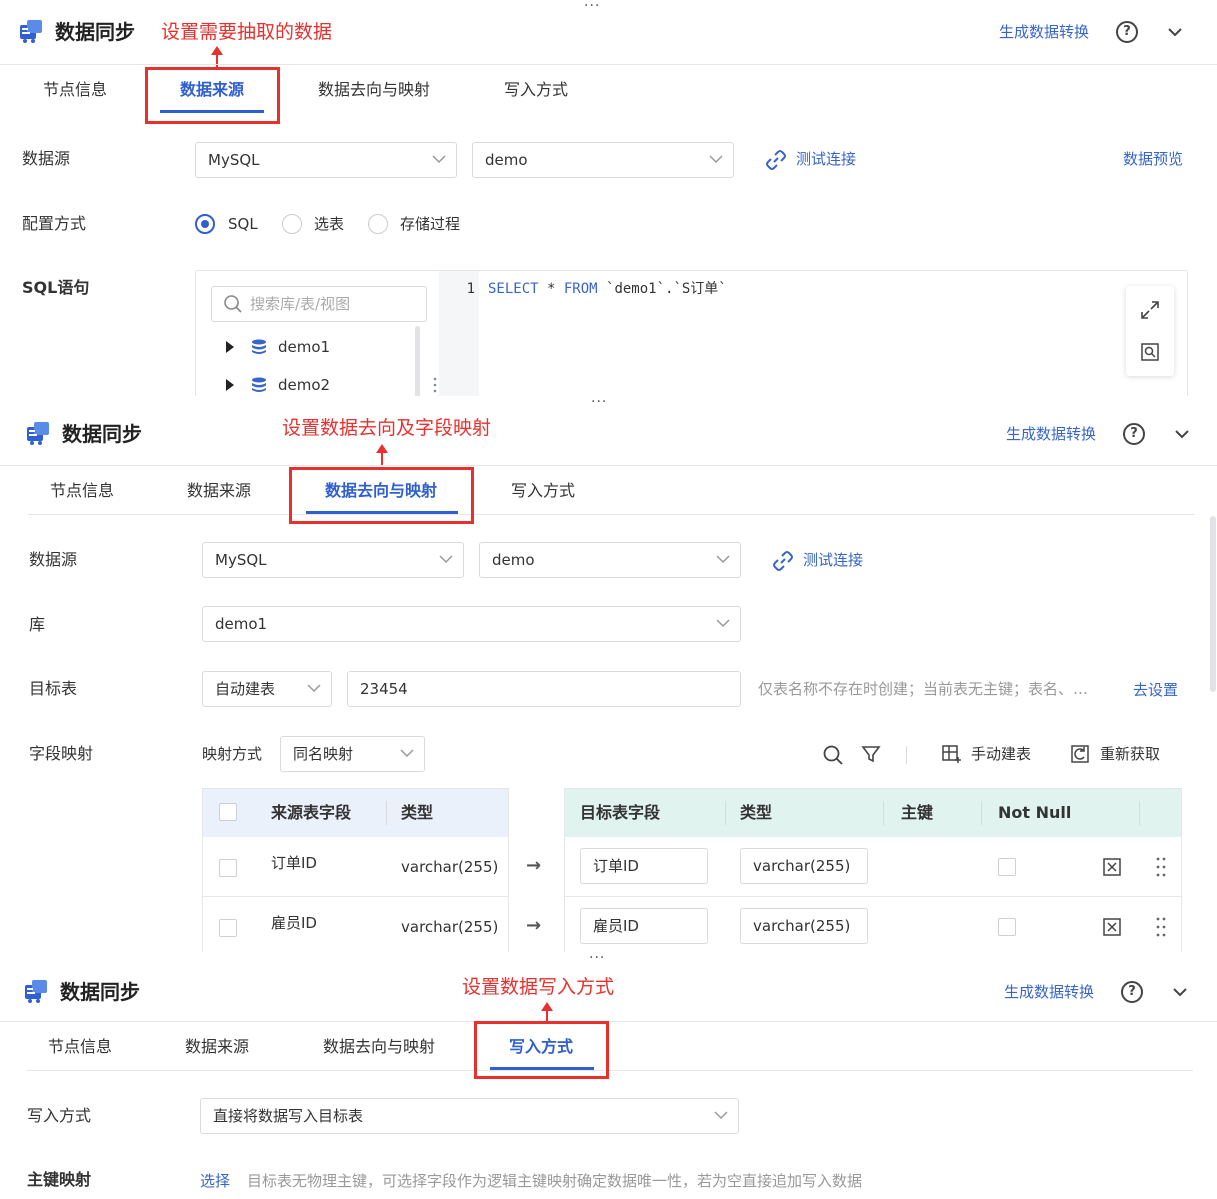 This screenshot has height=1199, width=1217. I want to click on editor-toolbar, so click(1150, 331).